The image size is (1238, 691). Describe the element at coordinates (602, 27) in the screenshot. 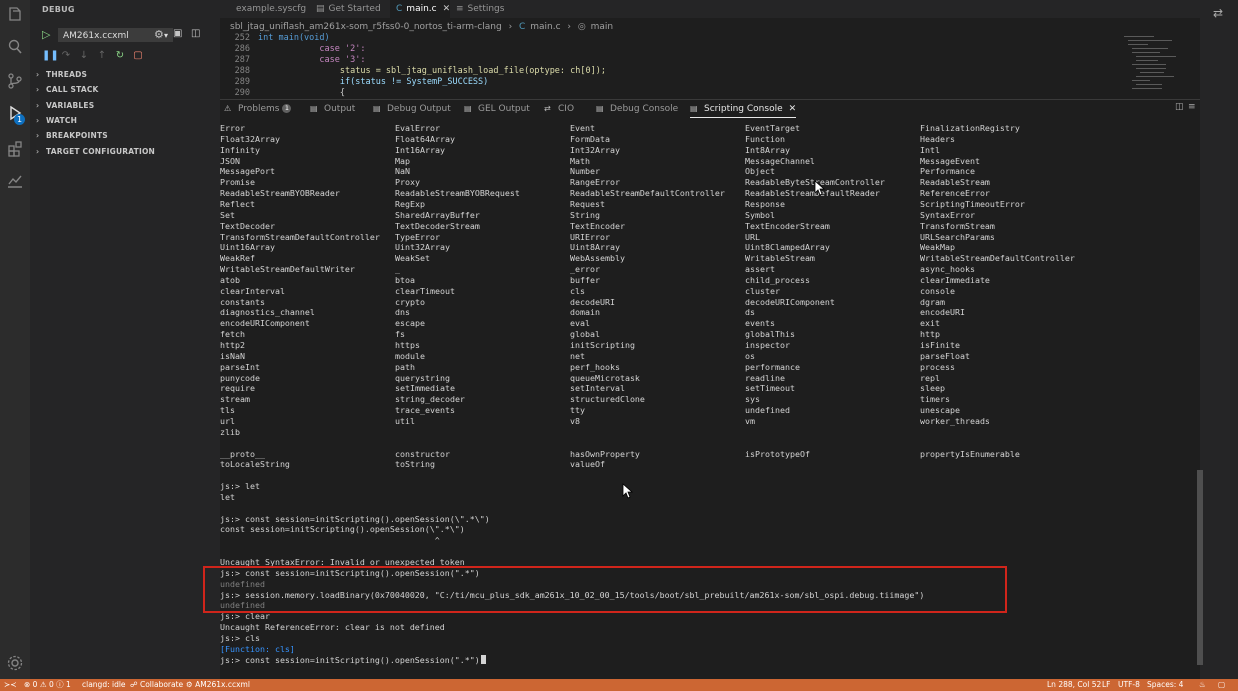

I see `breadcrumb-symbol: main` at that location.